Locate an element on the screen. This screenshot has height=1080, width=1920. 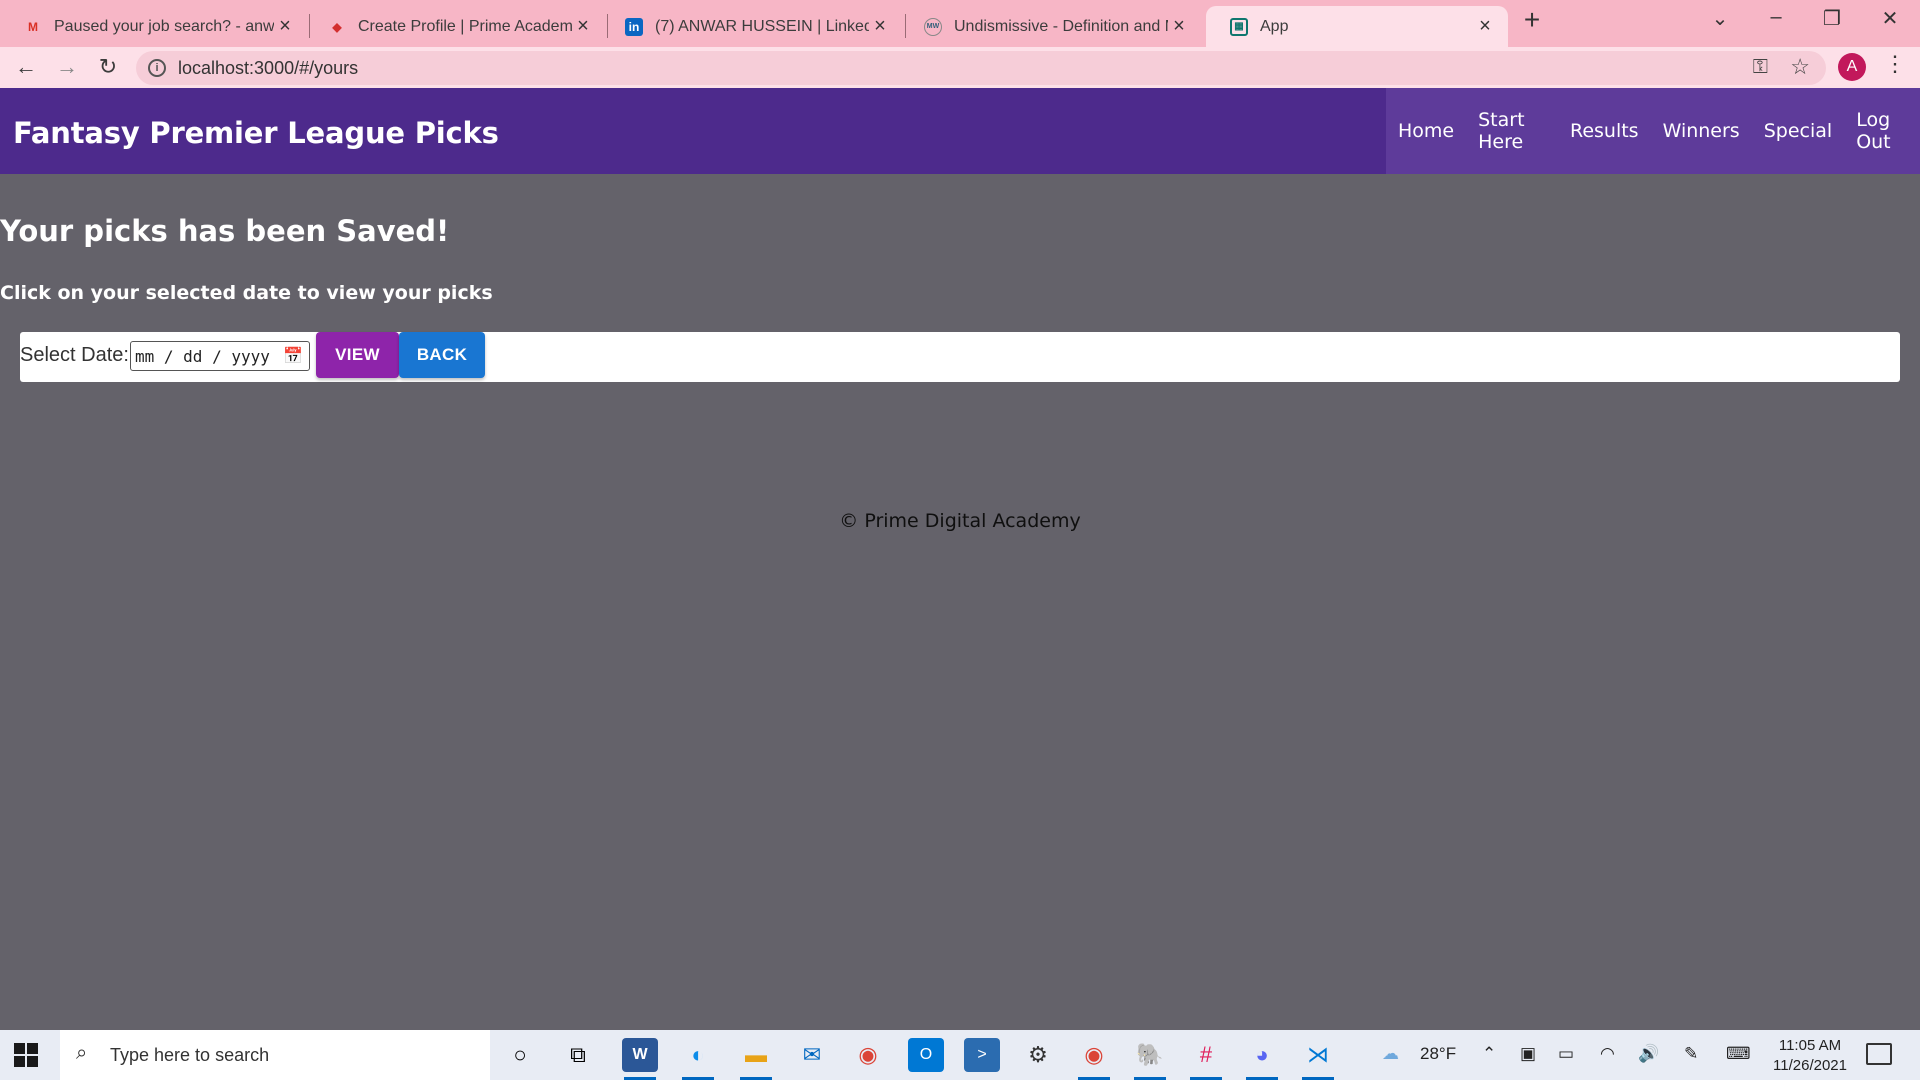
tab-undismissive: MW Undismissive - Definition and Mc × is located at coordinates (1051, 26).